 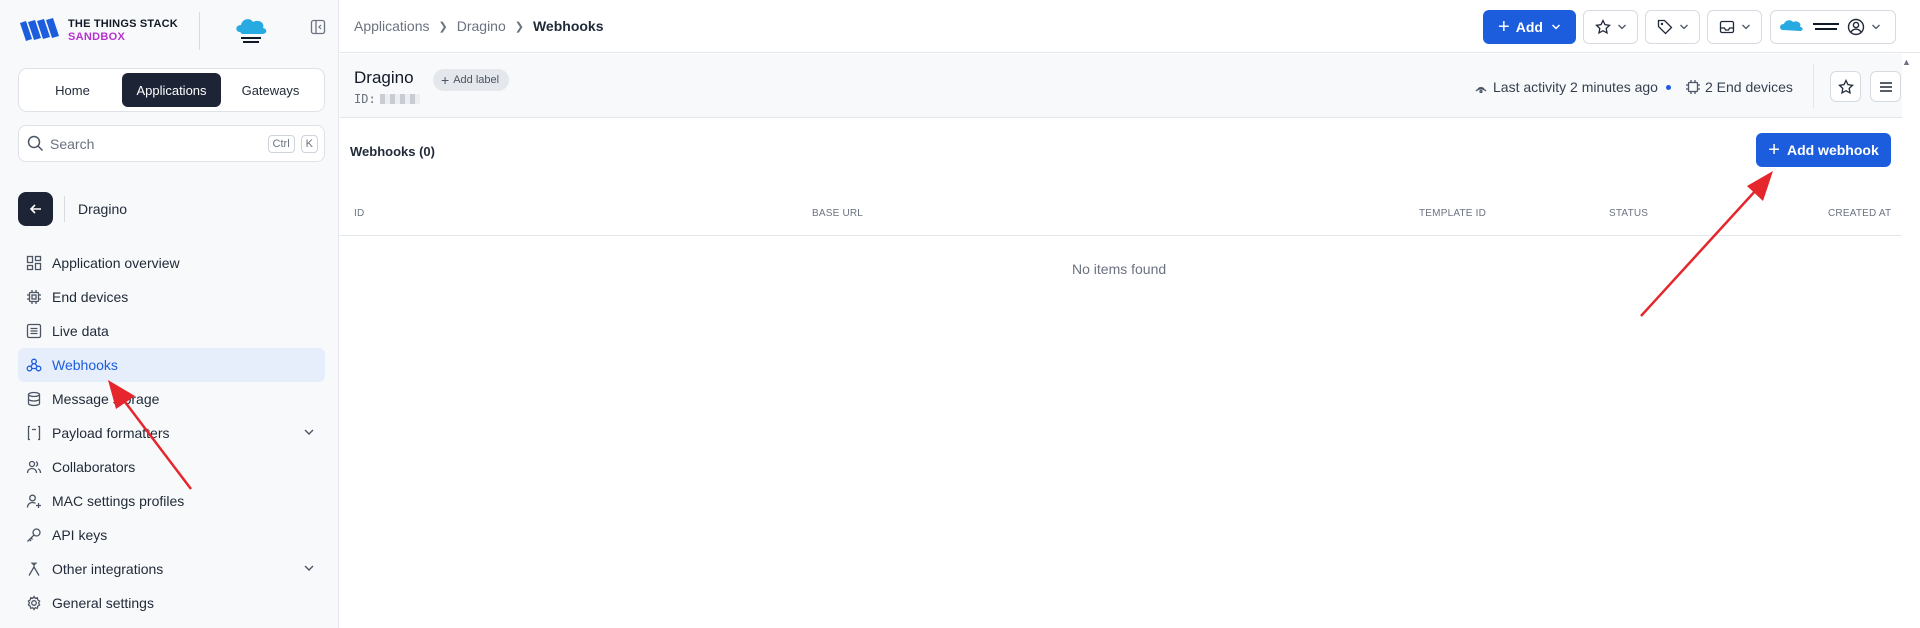 I want to click on collapse-sidebar-icon, so click(x=318, y=27).